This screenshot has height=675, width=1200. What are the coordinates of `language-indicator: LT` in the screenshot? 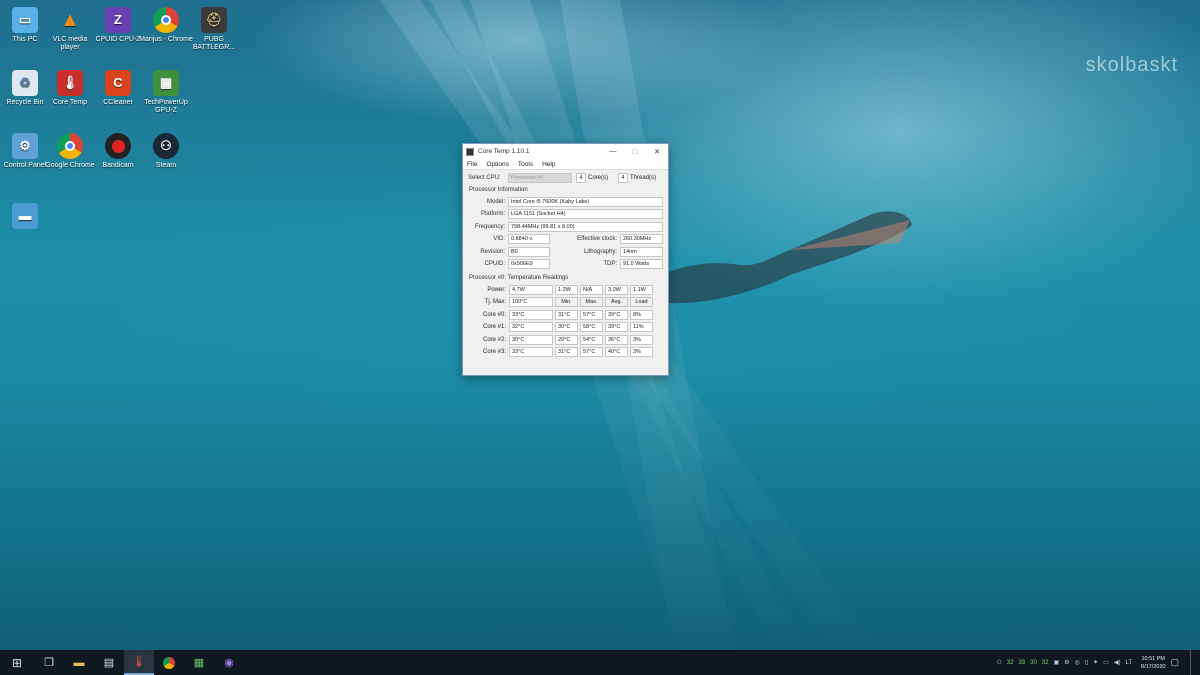 It's located at (1128, 663).